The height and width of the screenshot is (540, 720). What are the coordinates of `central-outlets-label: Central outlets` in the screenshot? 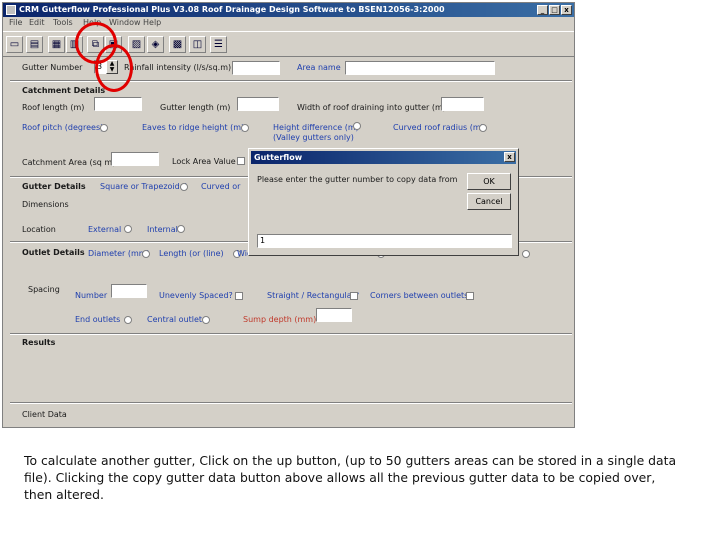 It's located at (177, 319).